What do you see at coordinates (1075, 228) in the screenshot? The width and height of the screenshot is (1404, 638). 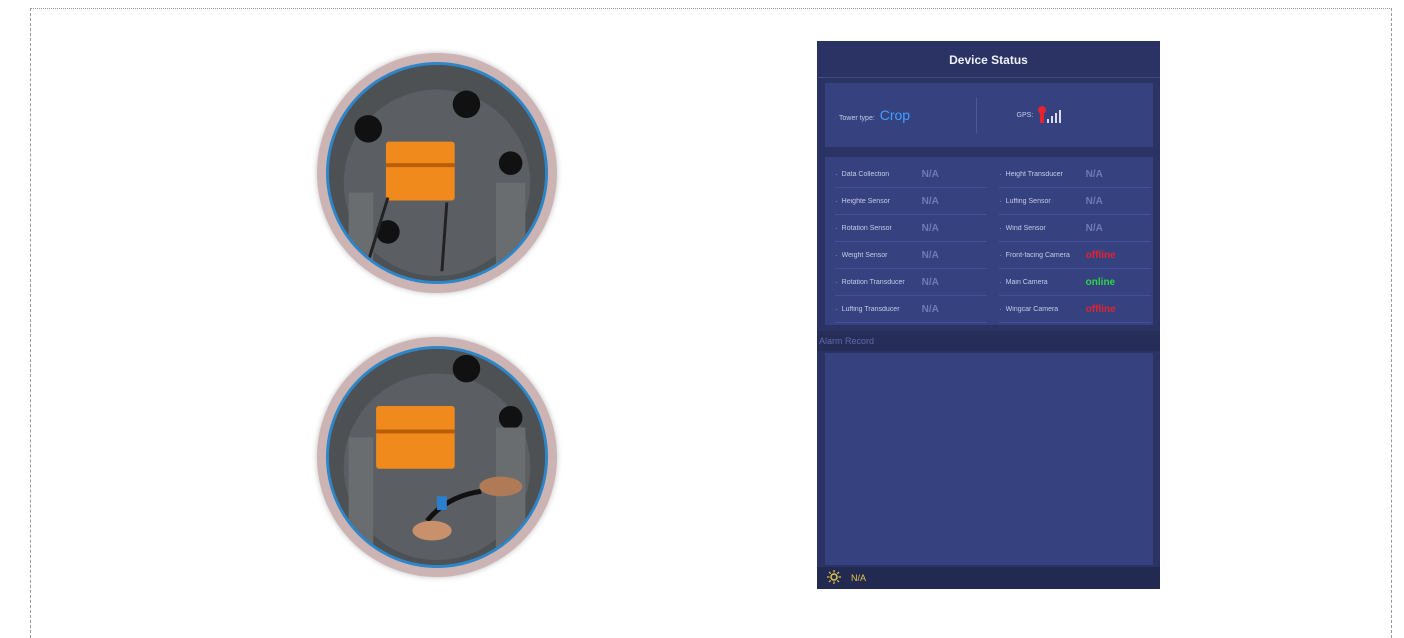 I see `sensor-row: · Wind Sensor N/A` at bounding box center [1075, 228].